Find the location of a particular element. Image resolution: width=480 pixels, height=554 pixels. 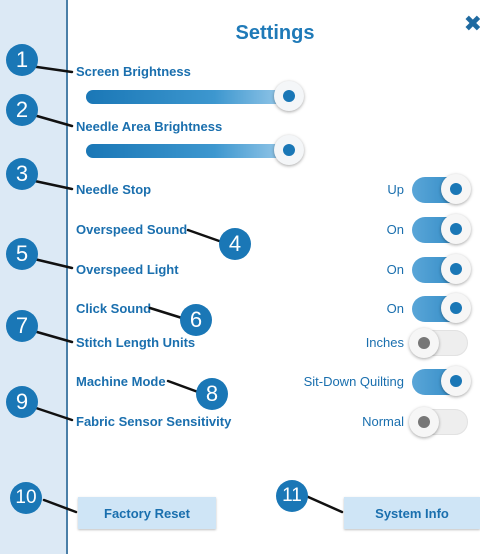

callout-badge-8: 8 is located at coordinates (212, 394).